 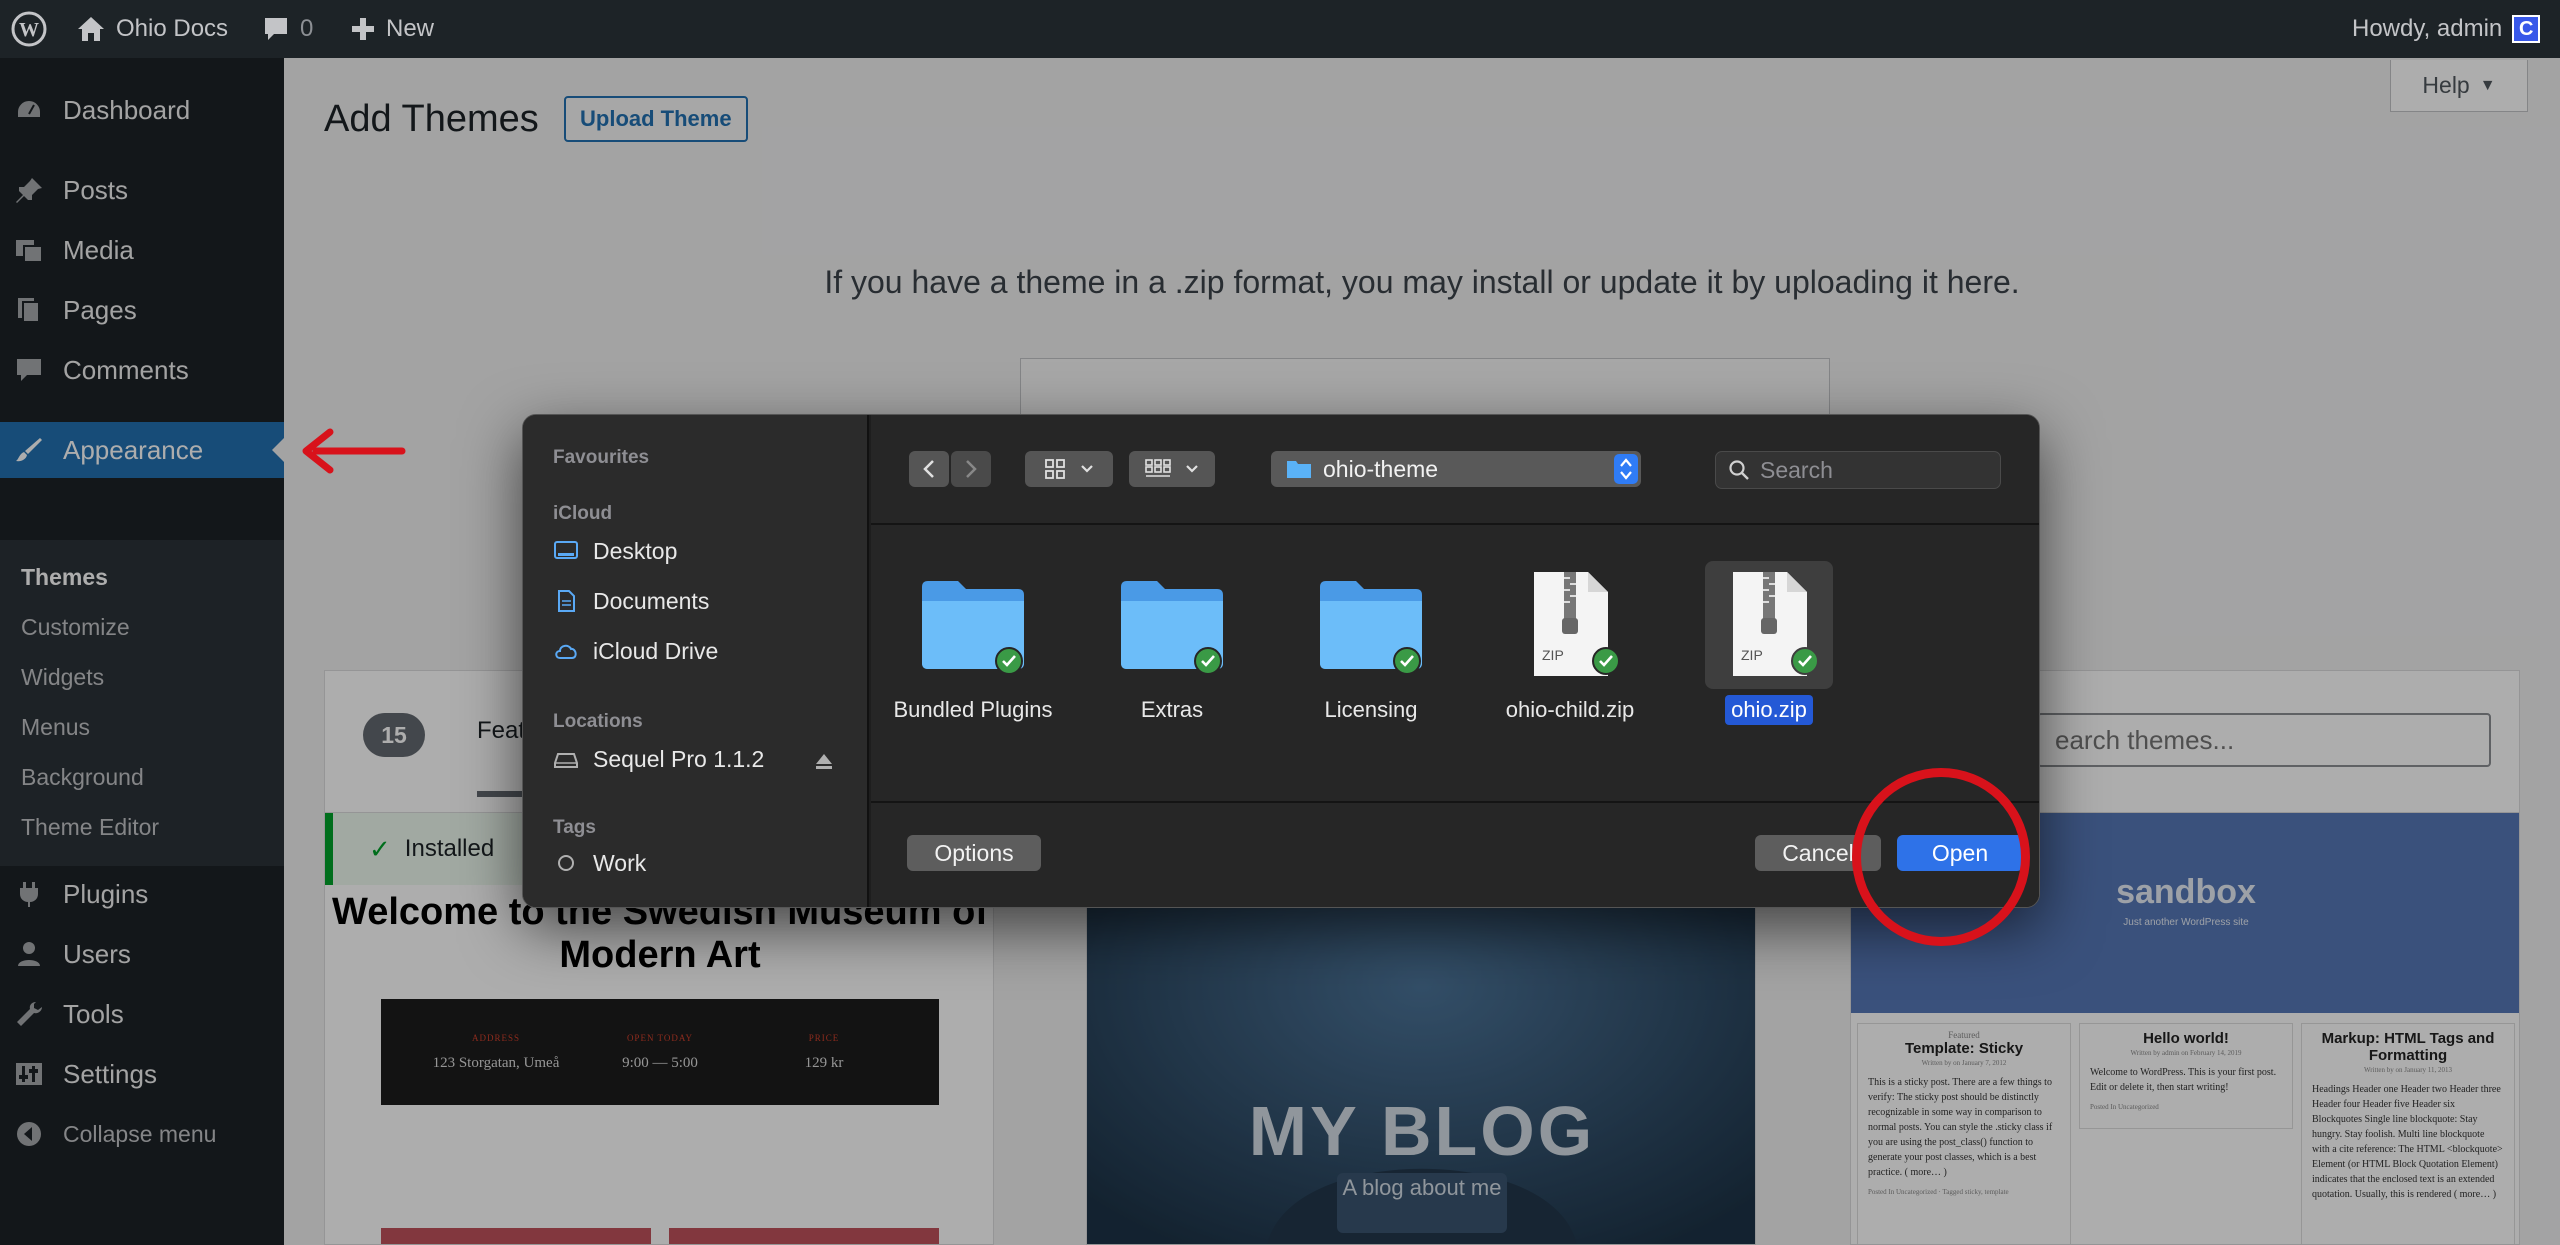 I want to click on new-content-link: New, so click(x=392, y=29).